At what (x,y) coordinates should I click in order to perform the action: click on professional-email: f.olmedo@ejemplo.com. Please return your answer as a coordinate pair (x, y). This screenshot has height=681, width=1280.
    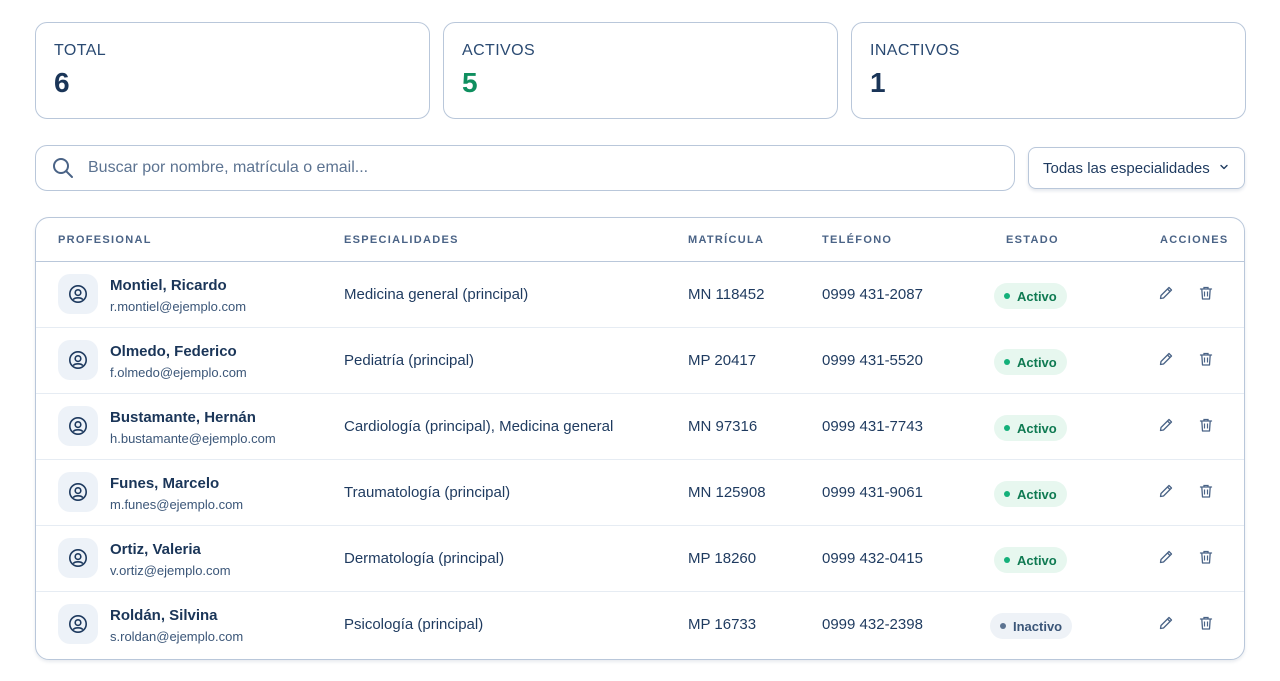
    Looking at the image, I should click on (178, 372).